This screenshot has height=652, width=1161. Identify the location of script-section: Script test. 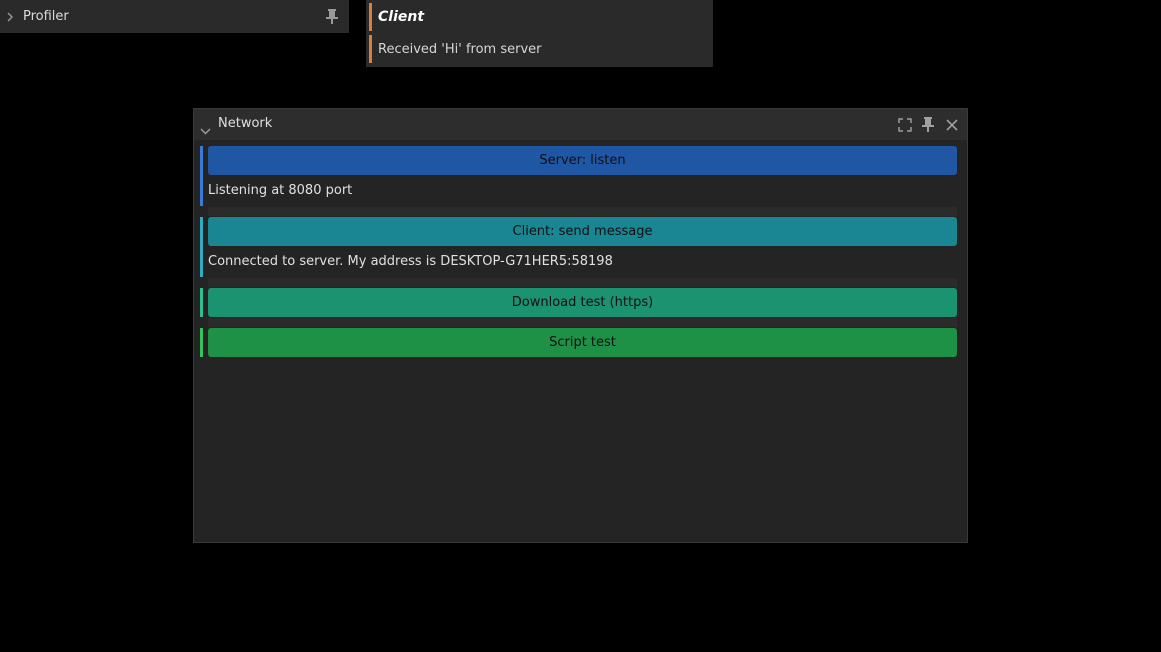
(578, 342).